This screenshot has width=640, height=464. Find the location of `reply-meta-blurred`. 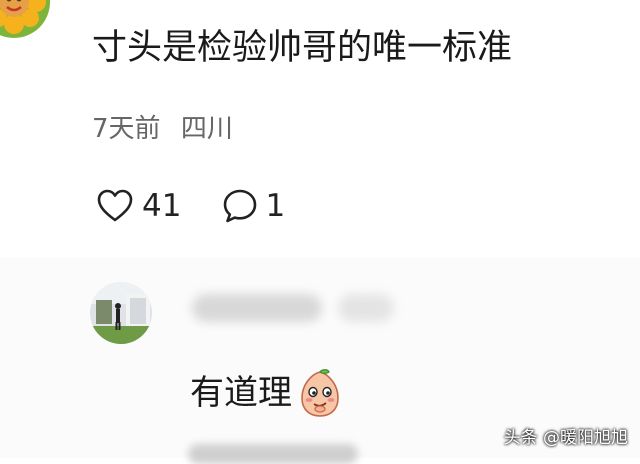

reply-meta-blurred is located at coordinates (273, 454).